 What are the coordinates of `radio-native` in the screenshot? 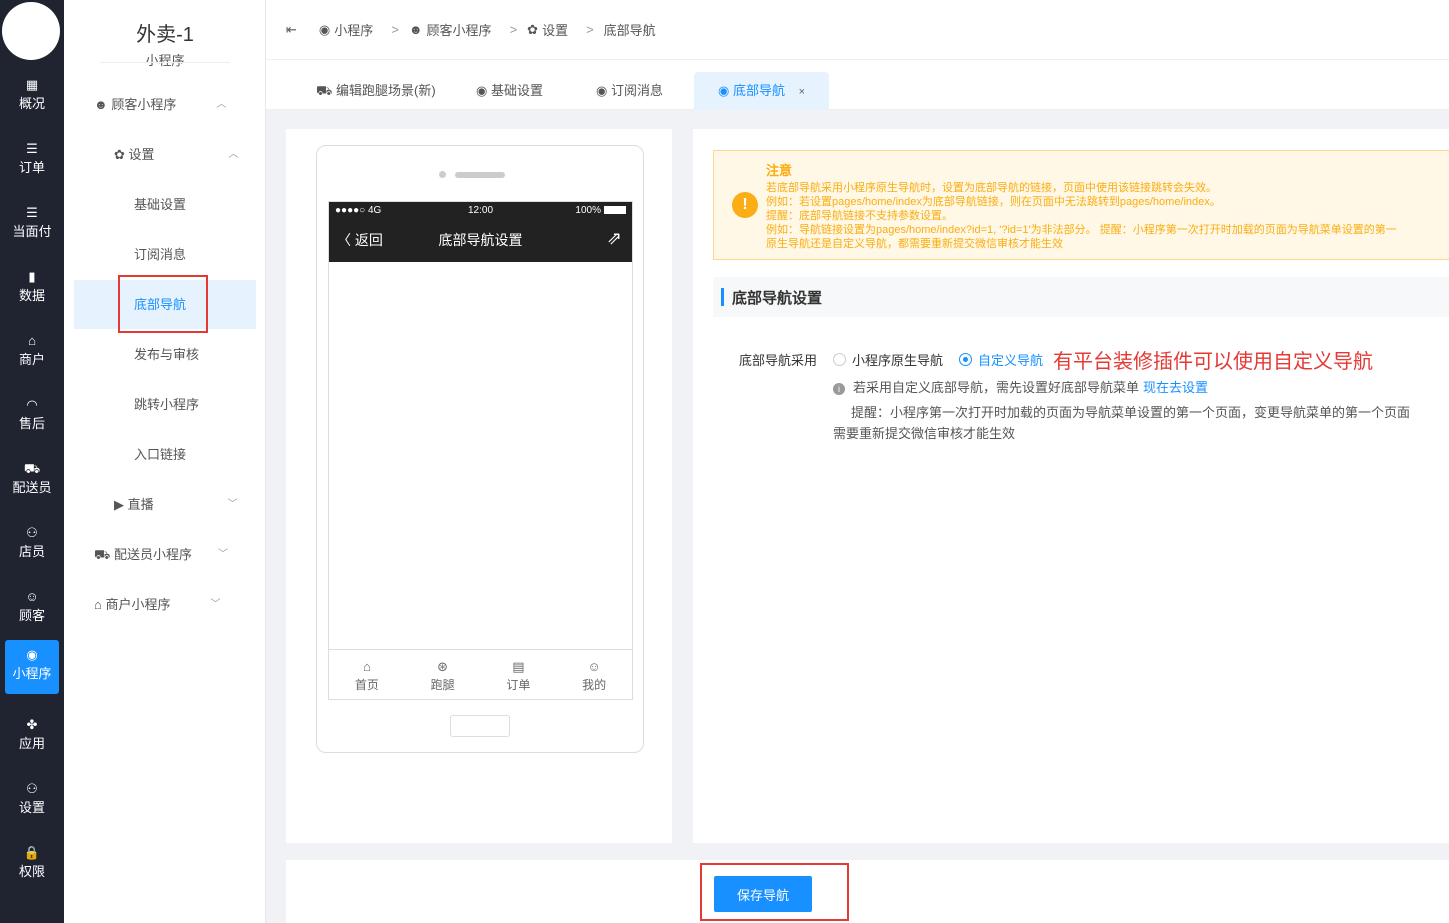 It's located at (840, 359).